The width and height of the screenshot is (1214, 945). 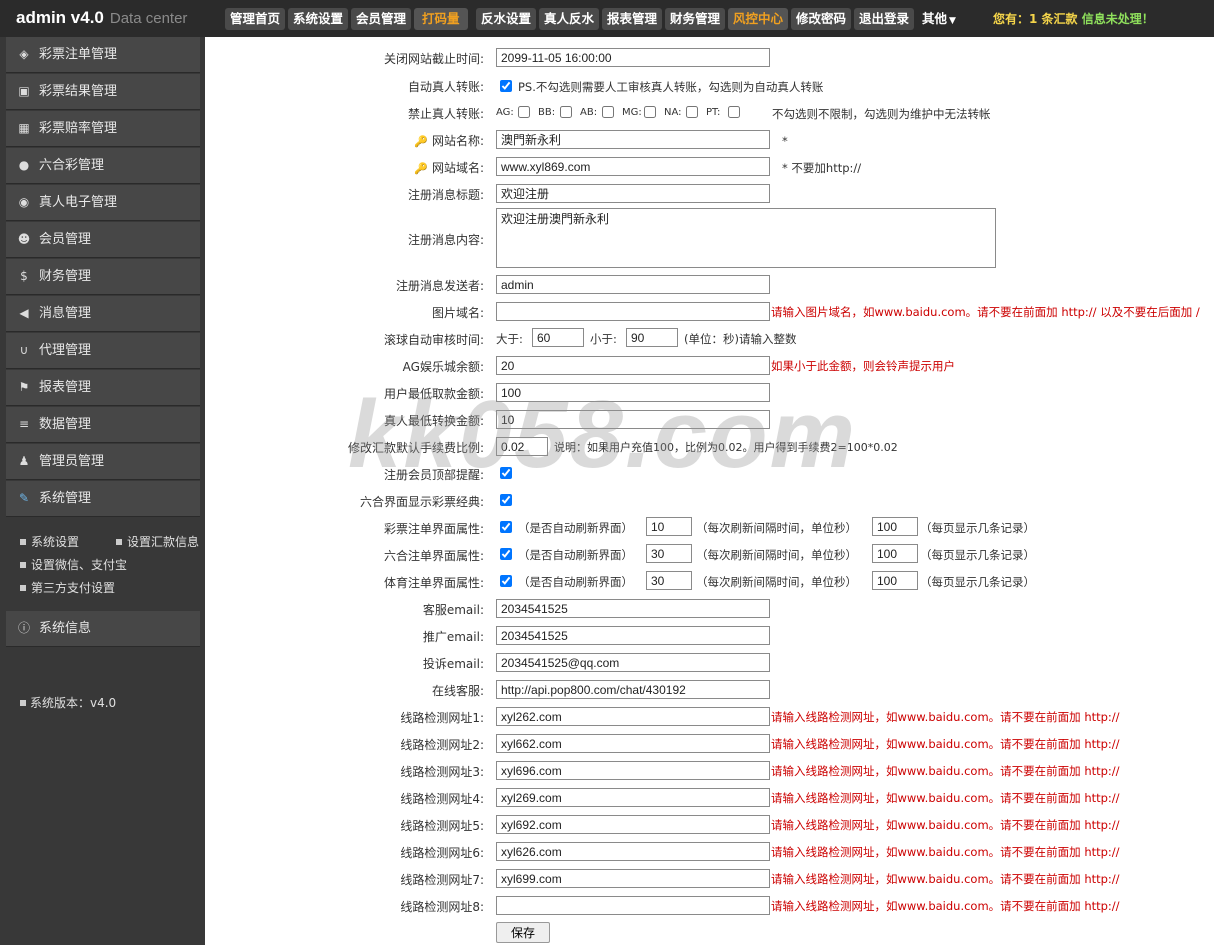 I want to click on magnet-icon: ∪, so click(x=24, y=350).